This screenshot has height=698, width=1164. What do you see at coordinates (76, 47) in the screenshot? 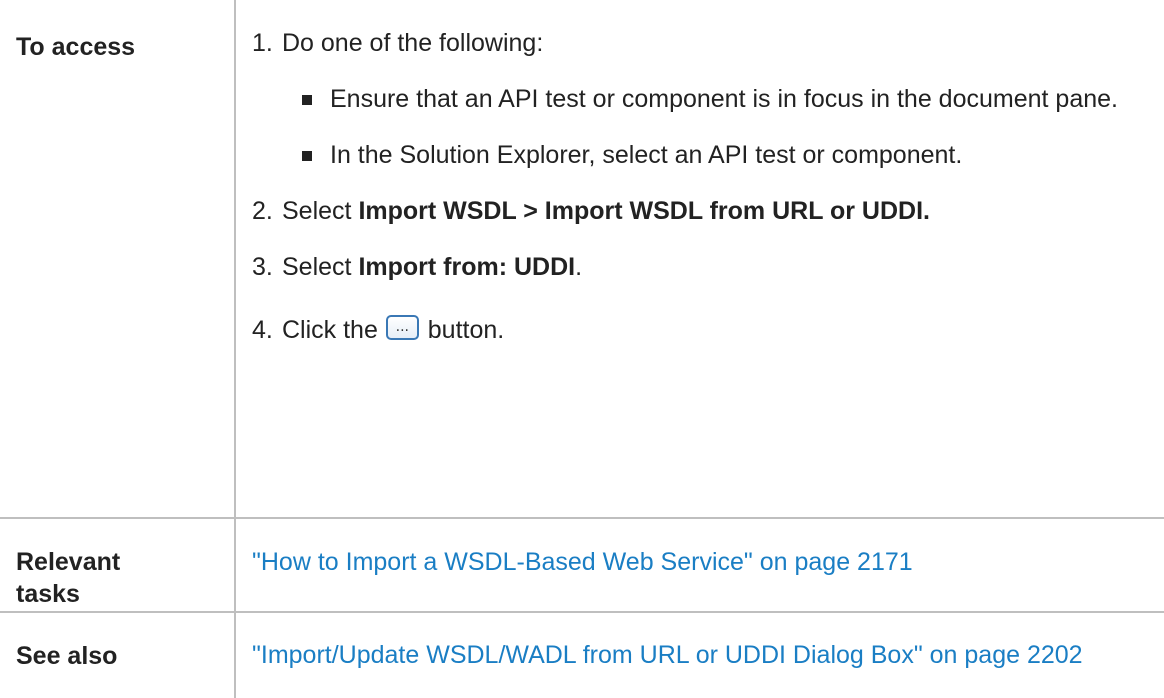
I see `row-label-to-access: To access` at bounding box center [76, 47].